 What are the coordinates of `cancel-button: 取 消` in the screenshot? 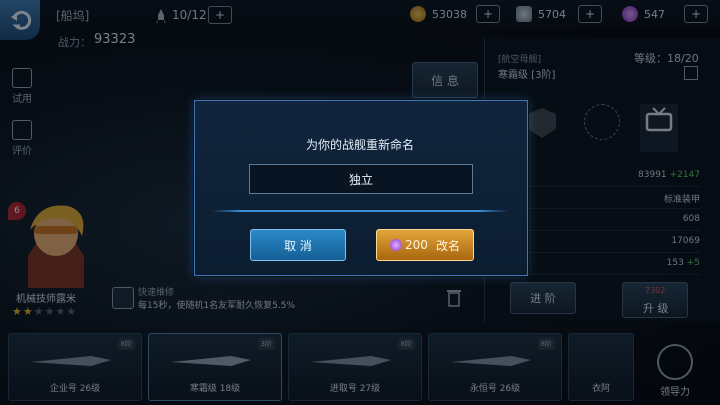 It's located at (298, 245).